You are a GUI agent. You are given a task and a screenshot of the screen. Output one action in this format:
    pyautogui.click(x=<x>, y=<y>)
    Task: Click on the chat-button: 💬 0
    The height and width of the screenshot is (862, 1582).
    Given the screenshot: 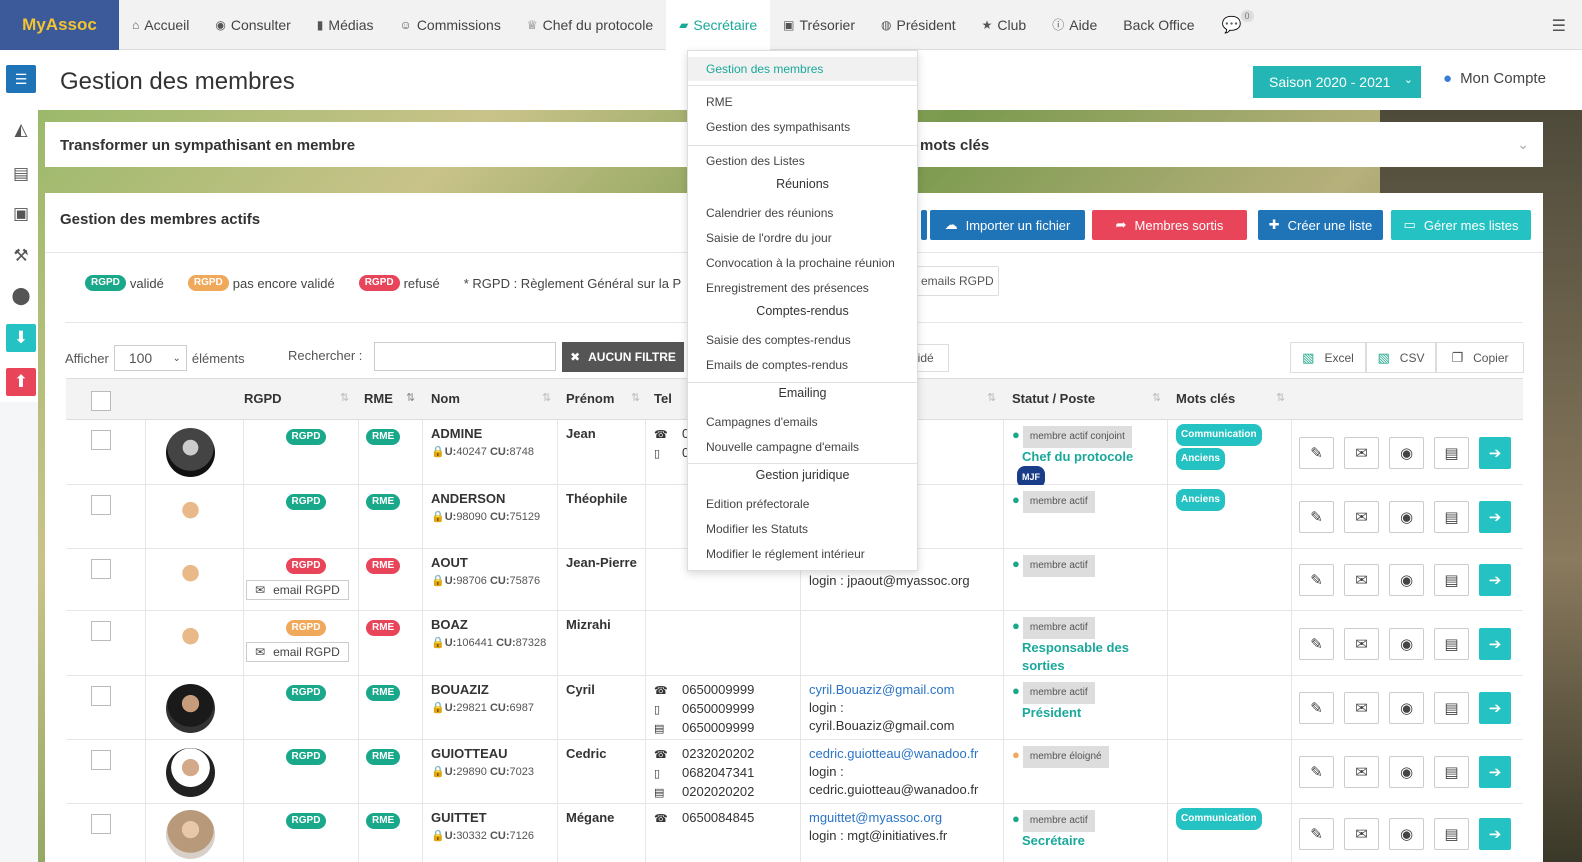 What is the action you would take?
    pyautogui.click(x=1232, y=25)
    